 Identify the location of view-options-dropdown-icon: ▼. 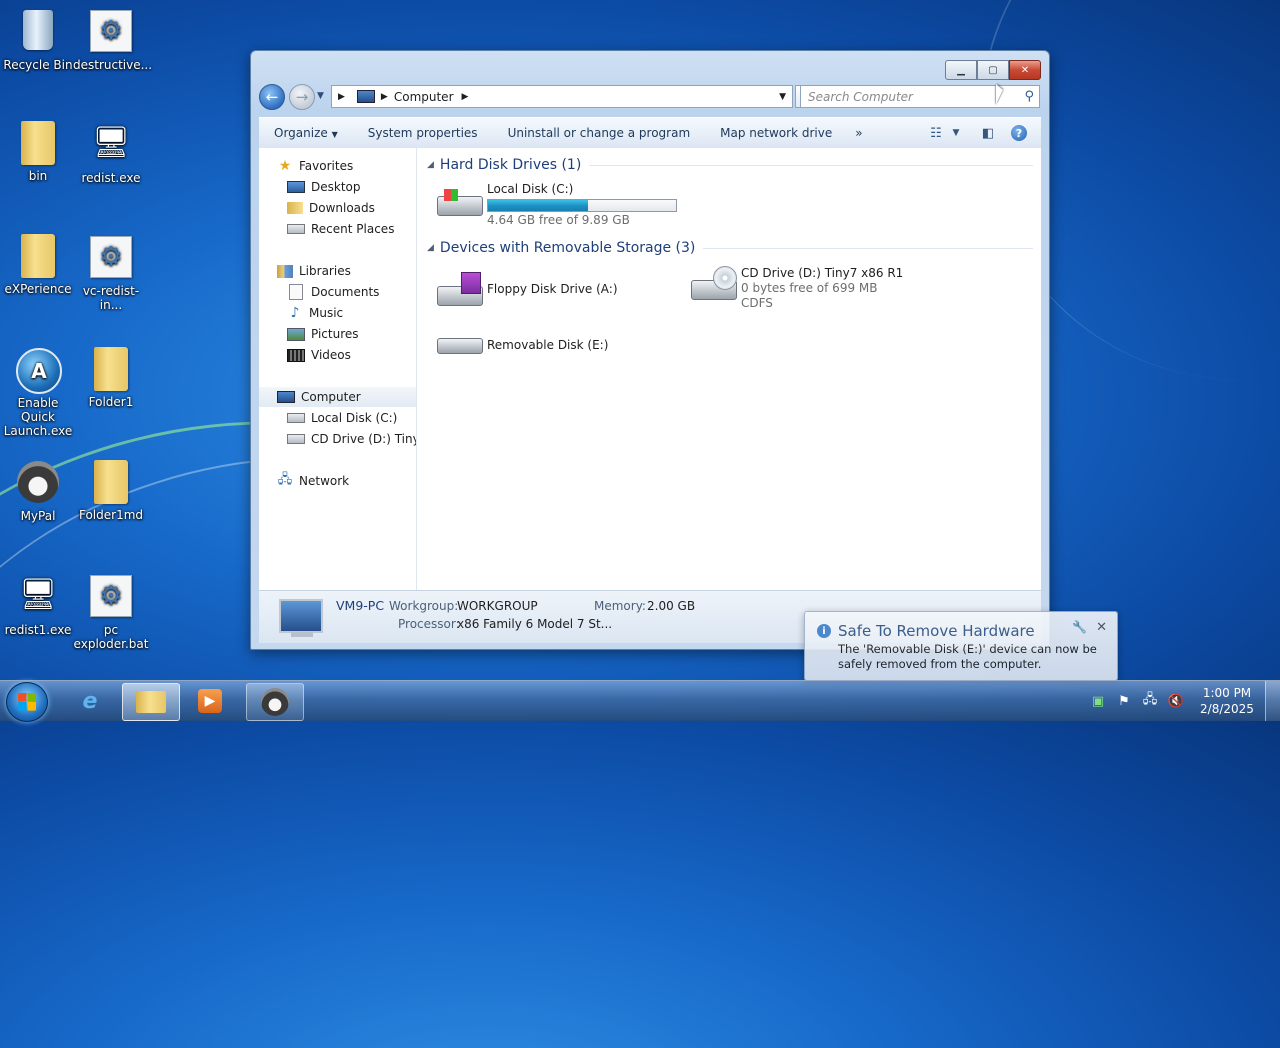
(956, 133).